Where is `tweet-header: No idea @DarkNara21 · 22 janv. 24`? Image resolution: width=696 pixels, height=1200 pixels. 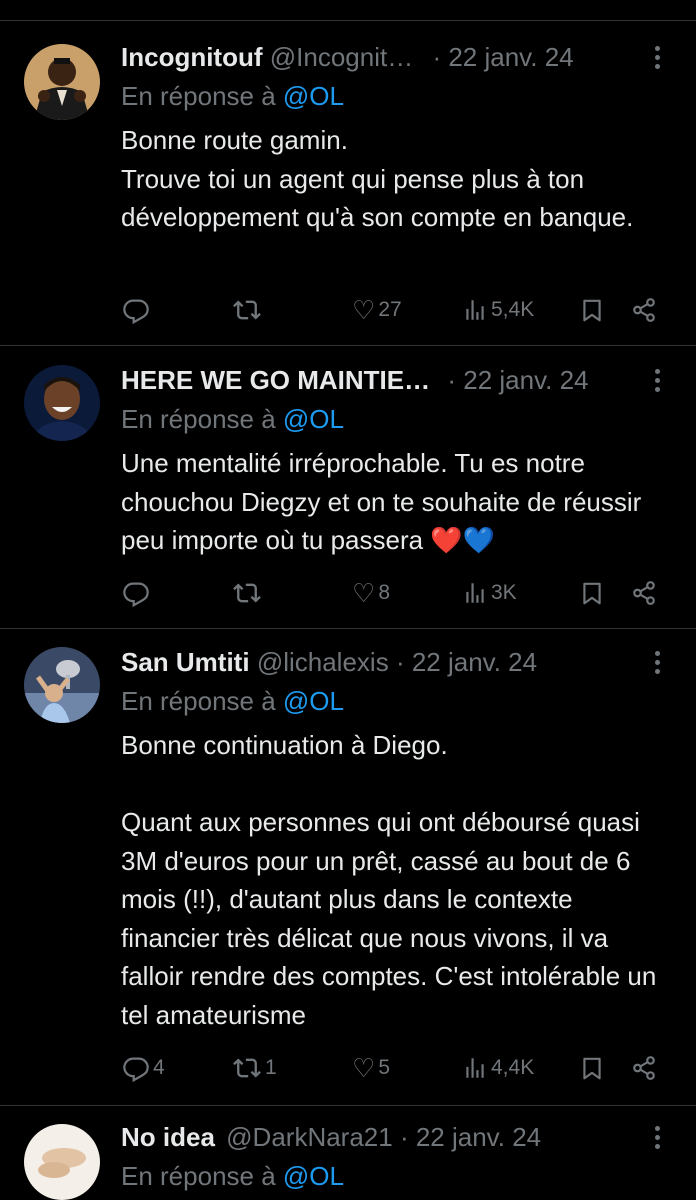 tweet-header: No idea @DarkNara21 · 22 janv. 24 is located at coordinates (331, 1137).